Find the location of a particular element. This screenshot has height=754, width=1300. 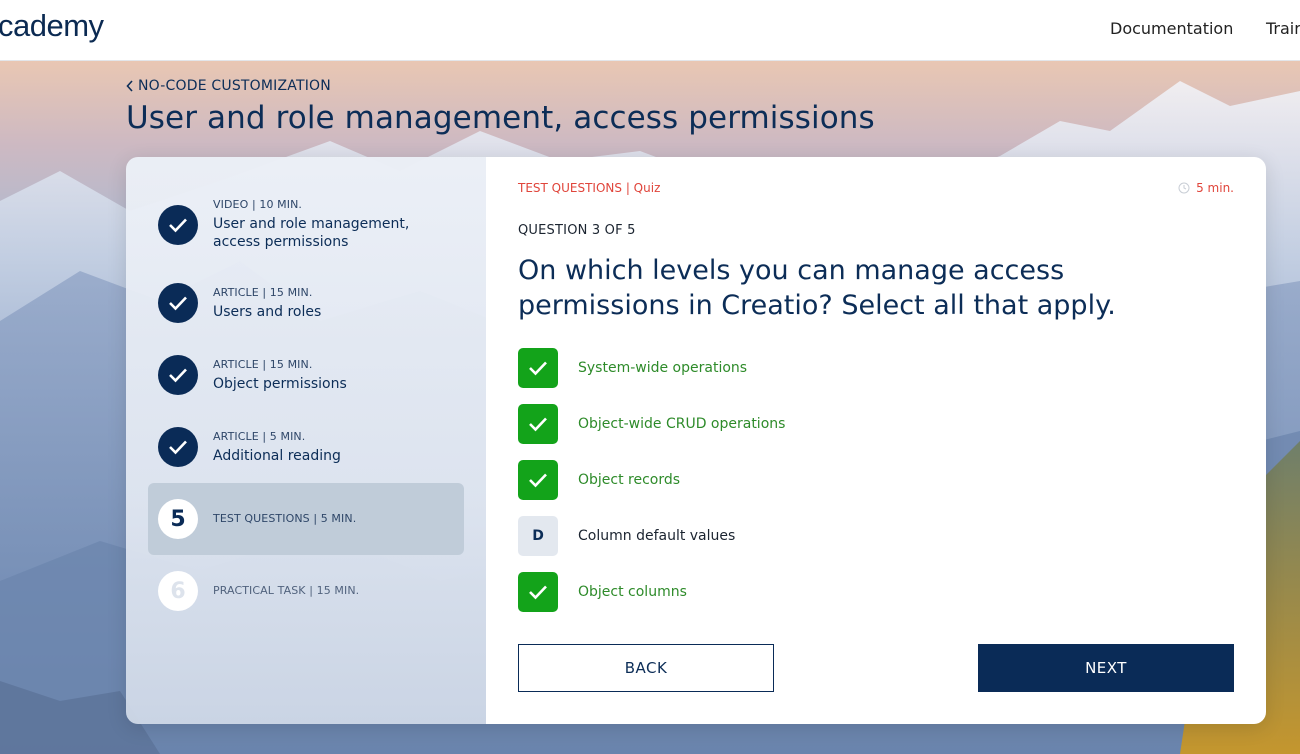

quiz-duration: 5 min. is located at coordinates (1206, 188).